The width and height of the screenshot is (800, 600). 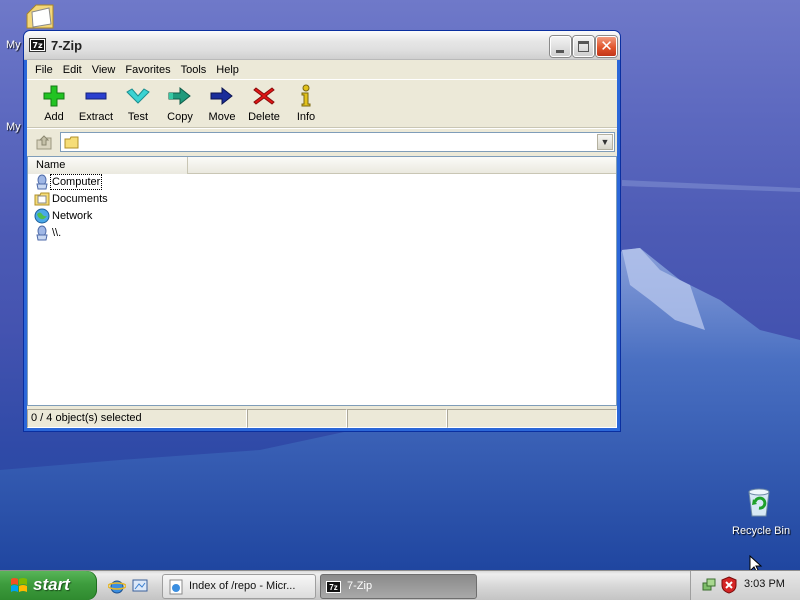 What do you see at coordinates (306, 117) in the screenshot?
I see `info-label: Info` at bounding box center [306, 117].